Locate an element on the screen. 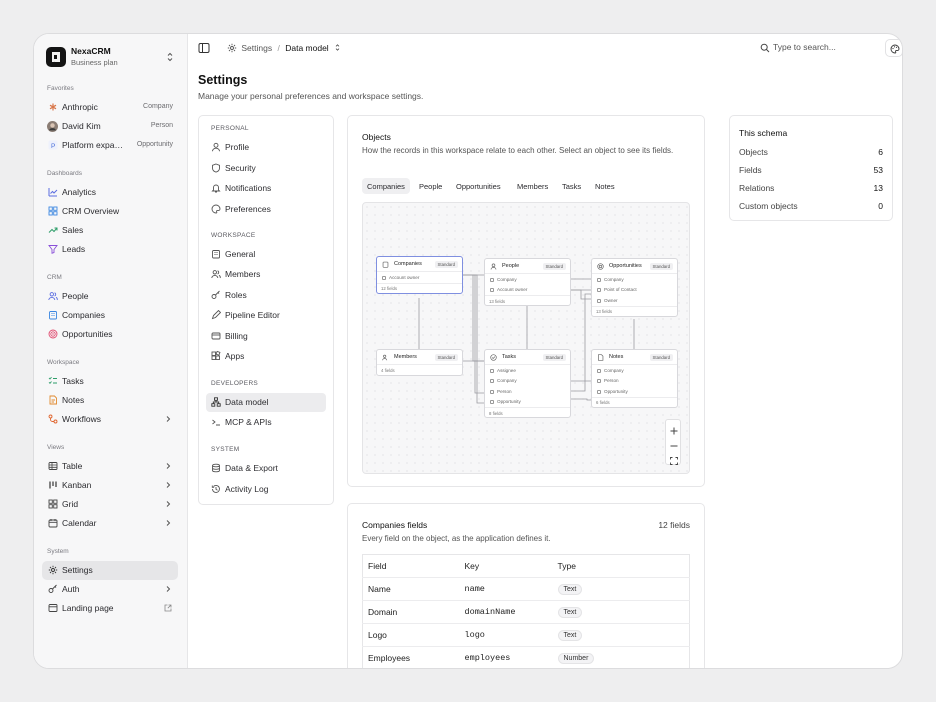  node-footer: 13 fields is located at coordinates (604, 311).